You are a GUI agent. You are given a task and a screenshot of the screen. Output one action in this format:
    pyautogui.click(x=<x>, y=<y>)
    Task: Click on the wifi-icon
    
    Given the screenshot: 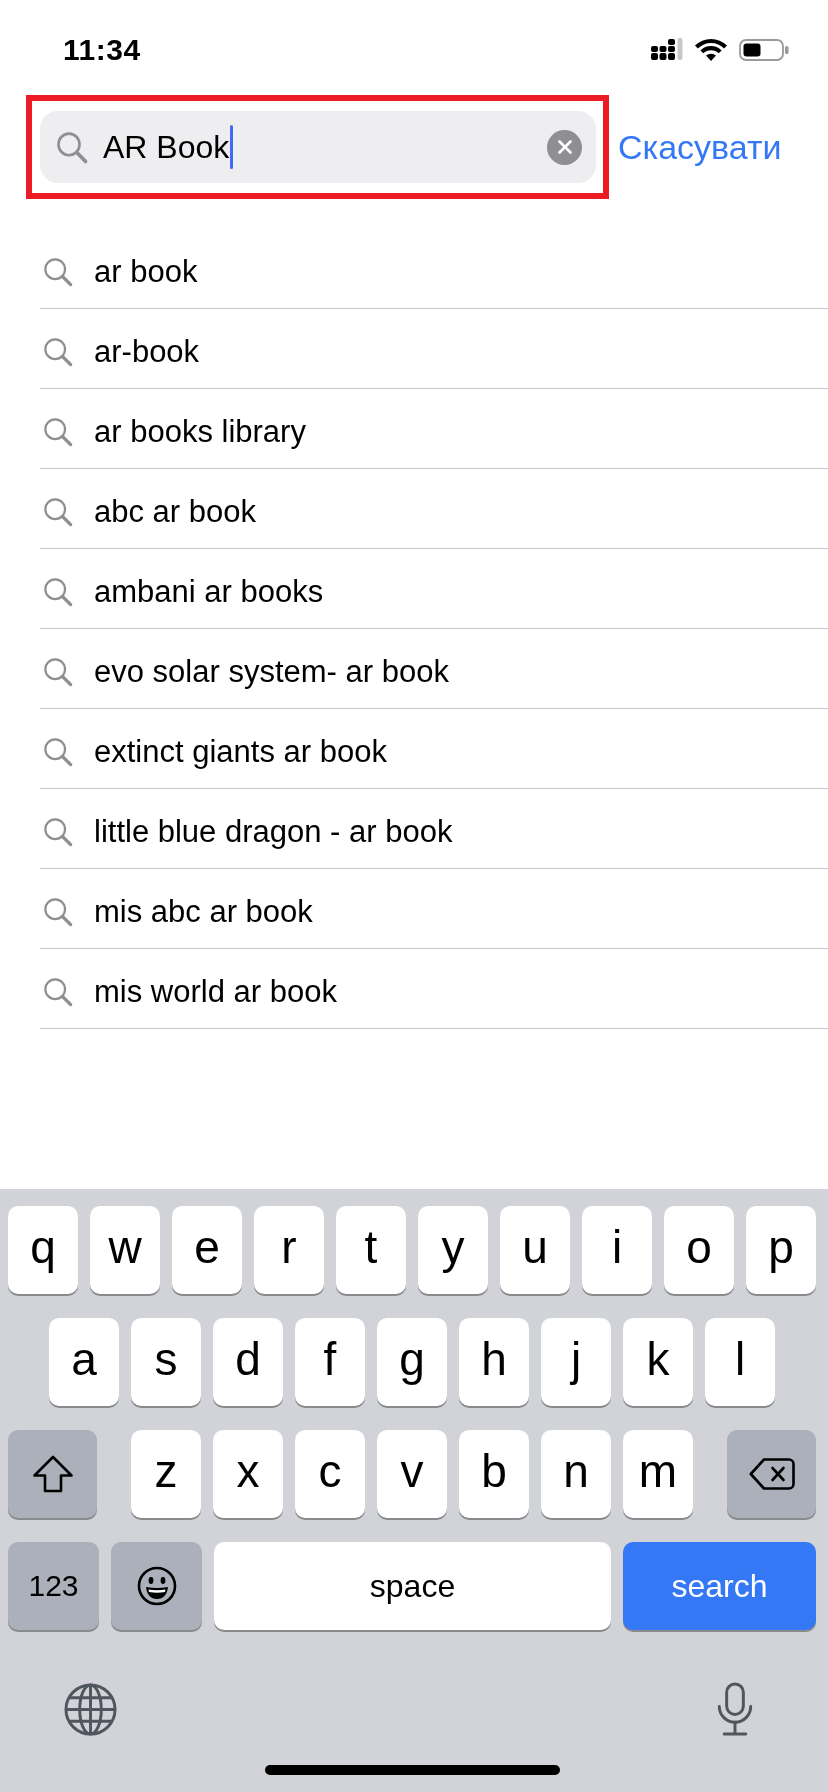 What is the action you would take?
    pyautogui.click(x=711, y=49)
    